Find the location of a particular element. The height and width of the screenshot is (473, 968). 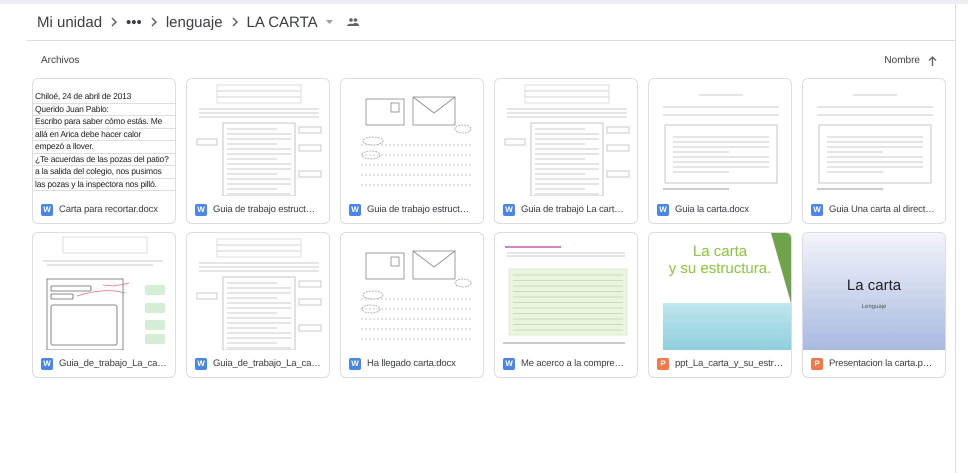

section-label: Archivos is located at coordinates (60, 60).